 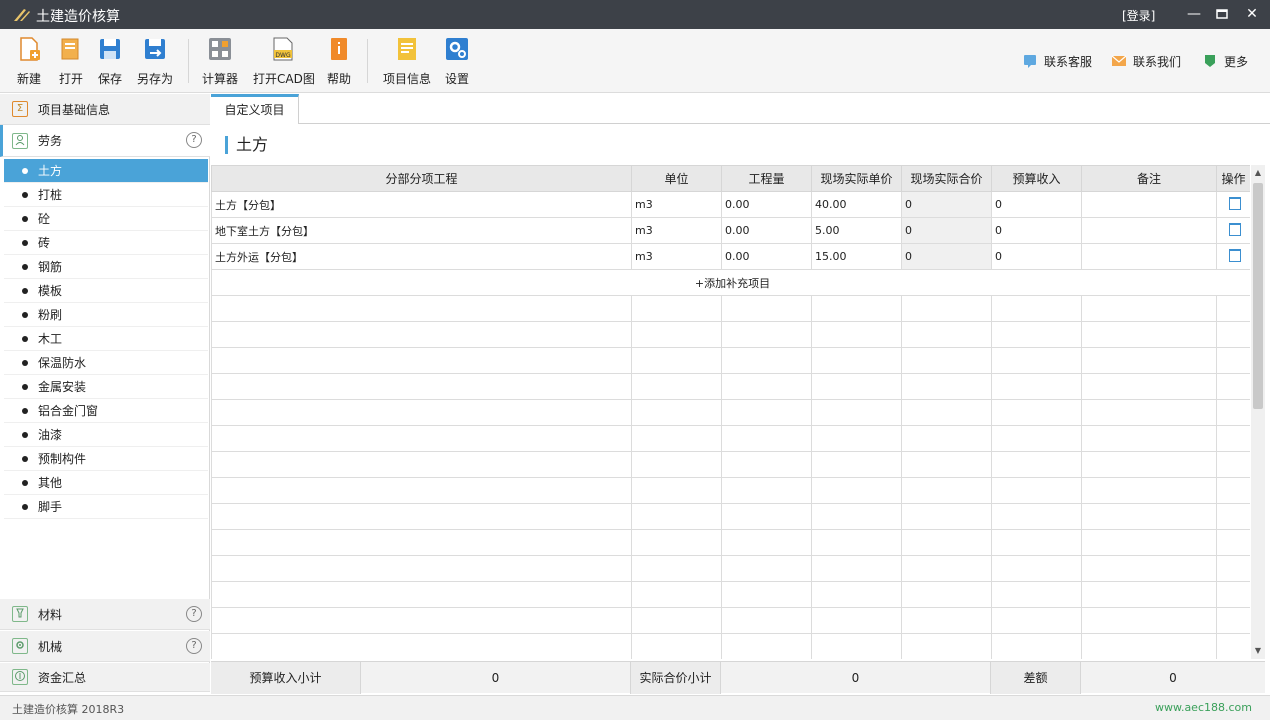 What do you see at coordinates (1252, 14) in the screenshot?
I see `close-icon: ✕` at bounding box center [1252, 14].